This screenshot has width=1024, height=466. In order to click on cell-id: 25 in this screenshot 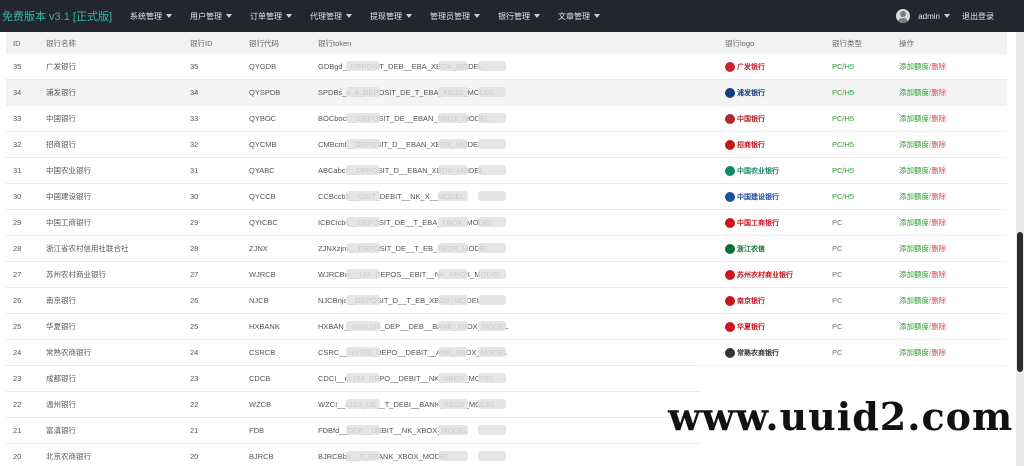, I will do `click(22, 326)`.